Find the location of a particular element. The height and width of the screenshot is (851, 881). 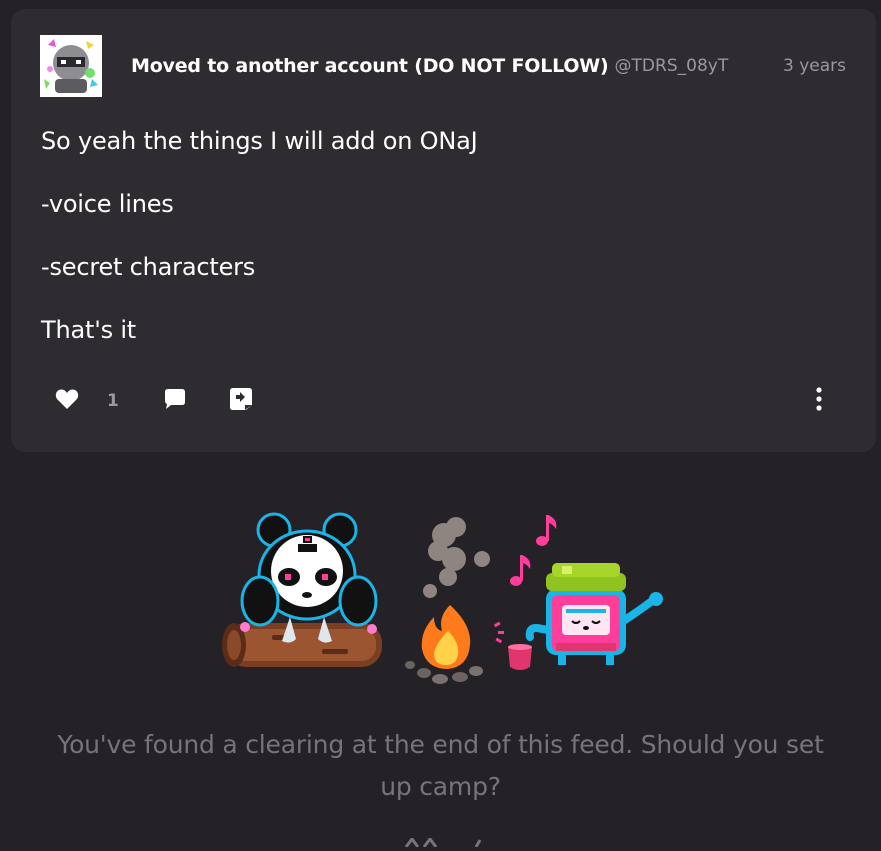

post-text-line: -secret characters is located at coordinates (148, 267).